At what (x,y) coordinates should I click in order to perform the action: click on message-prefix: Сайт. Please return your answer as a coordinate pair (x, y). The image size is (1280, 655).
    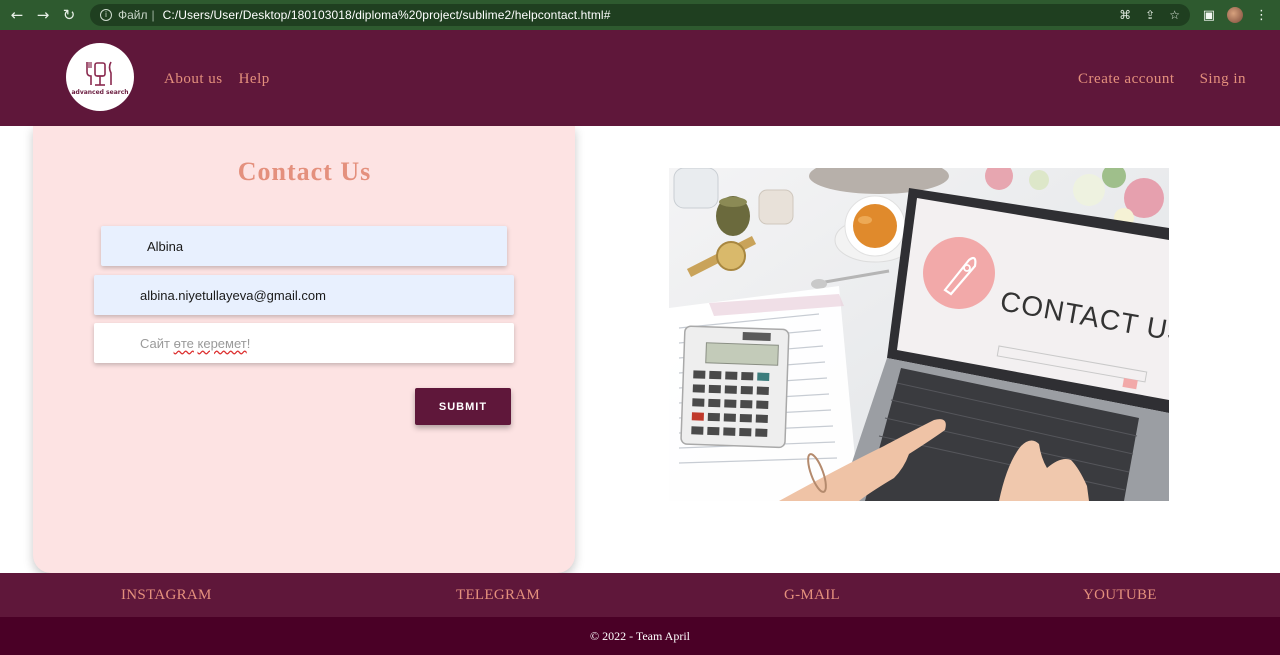
    Looking at the image, I should click on (157, 343).